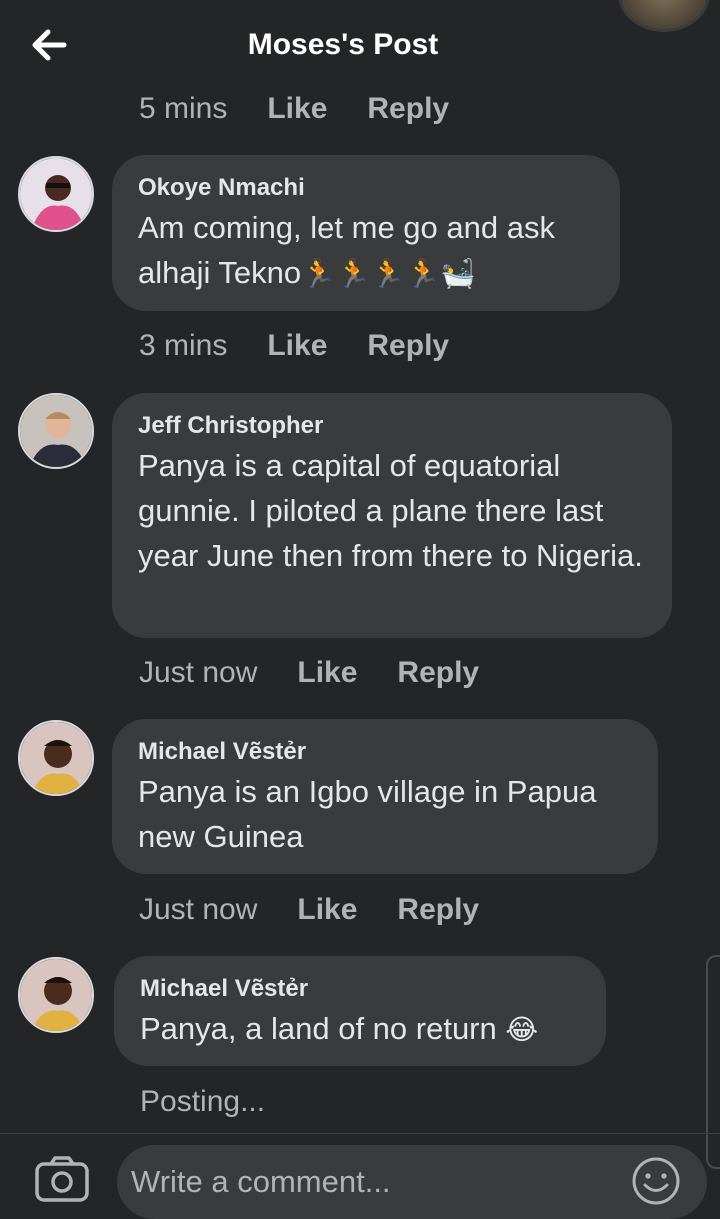  I want to click on comment-author: Jeff Christopher, so click(392, 426).